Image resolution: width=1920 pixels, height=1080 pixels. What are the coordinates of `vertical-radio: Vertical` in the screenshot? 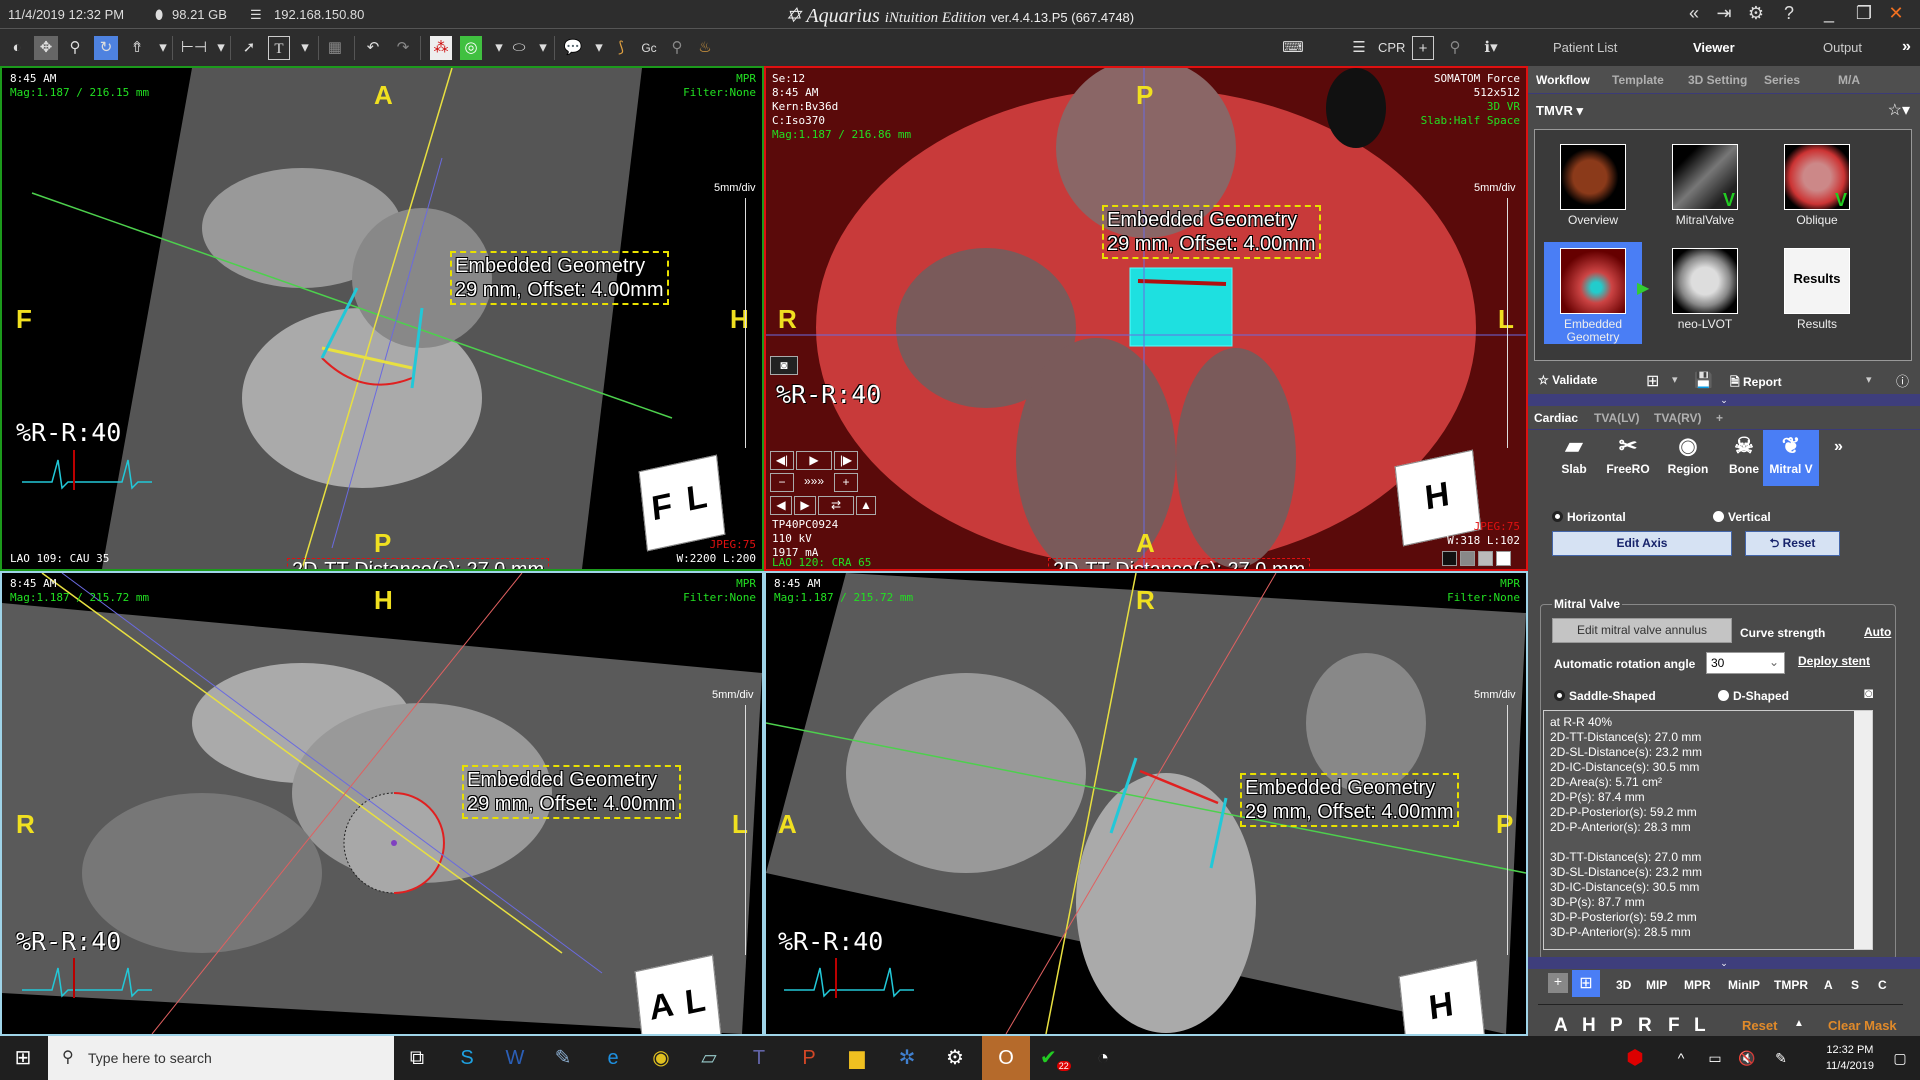 It's located at (1742, 517).